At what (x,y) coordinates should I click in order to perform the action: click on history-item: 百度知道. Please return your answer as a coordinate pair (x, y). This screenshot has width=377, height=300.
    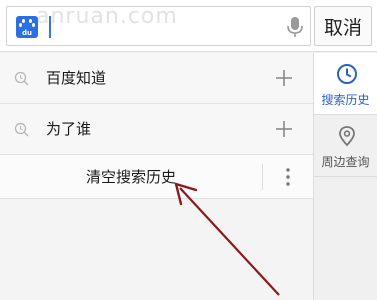
    Looking at the image, I should click on (156, 78).